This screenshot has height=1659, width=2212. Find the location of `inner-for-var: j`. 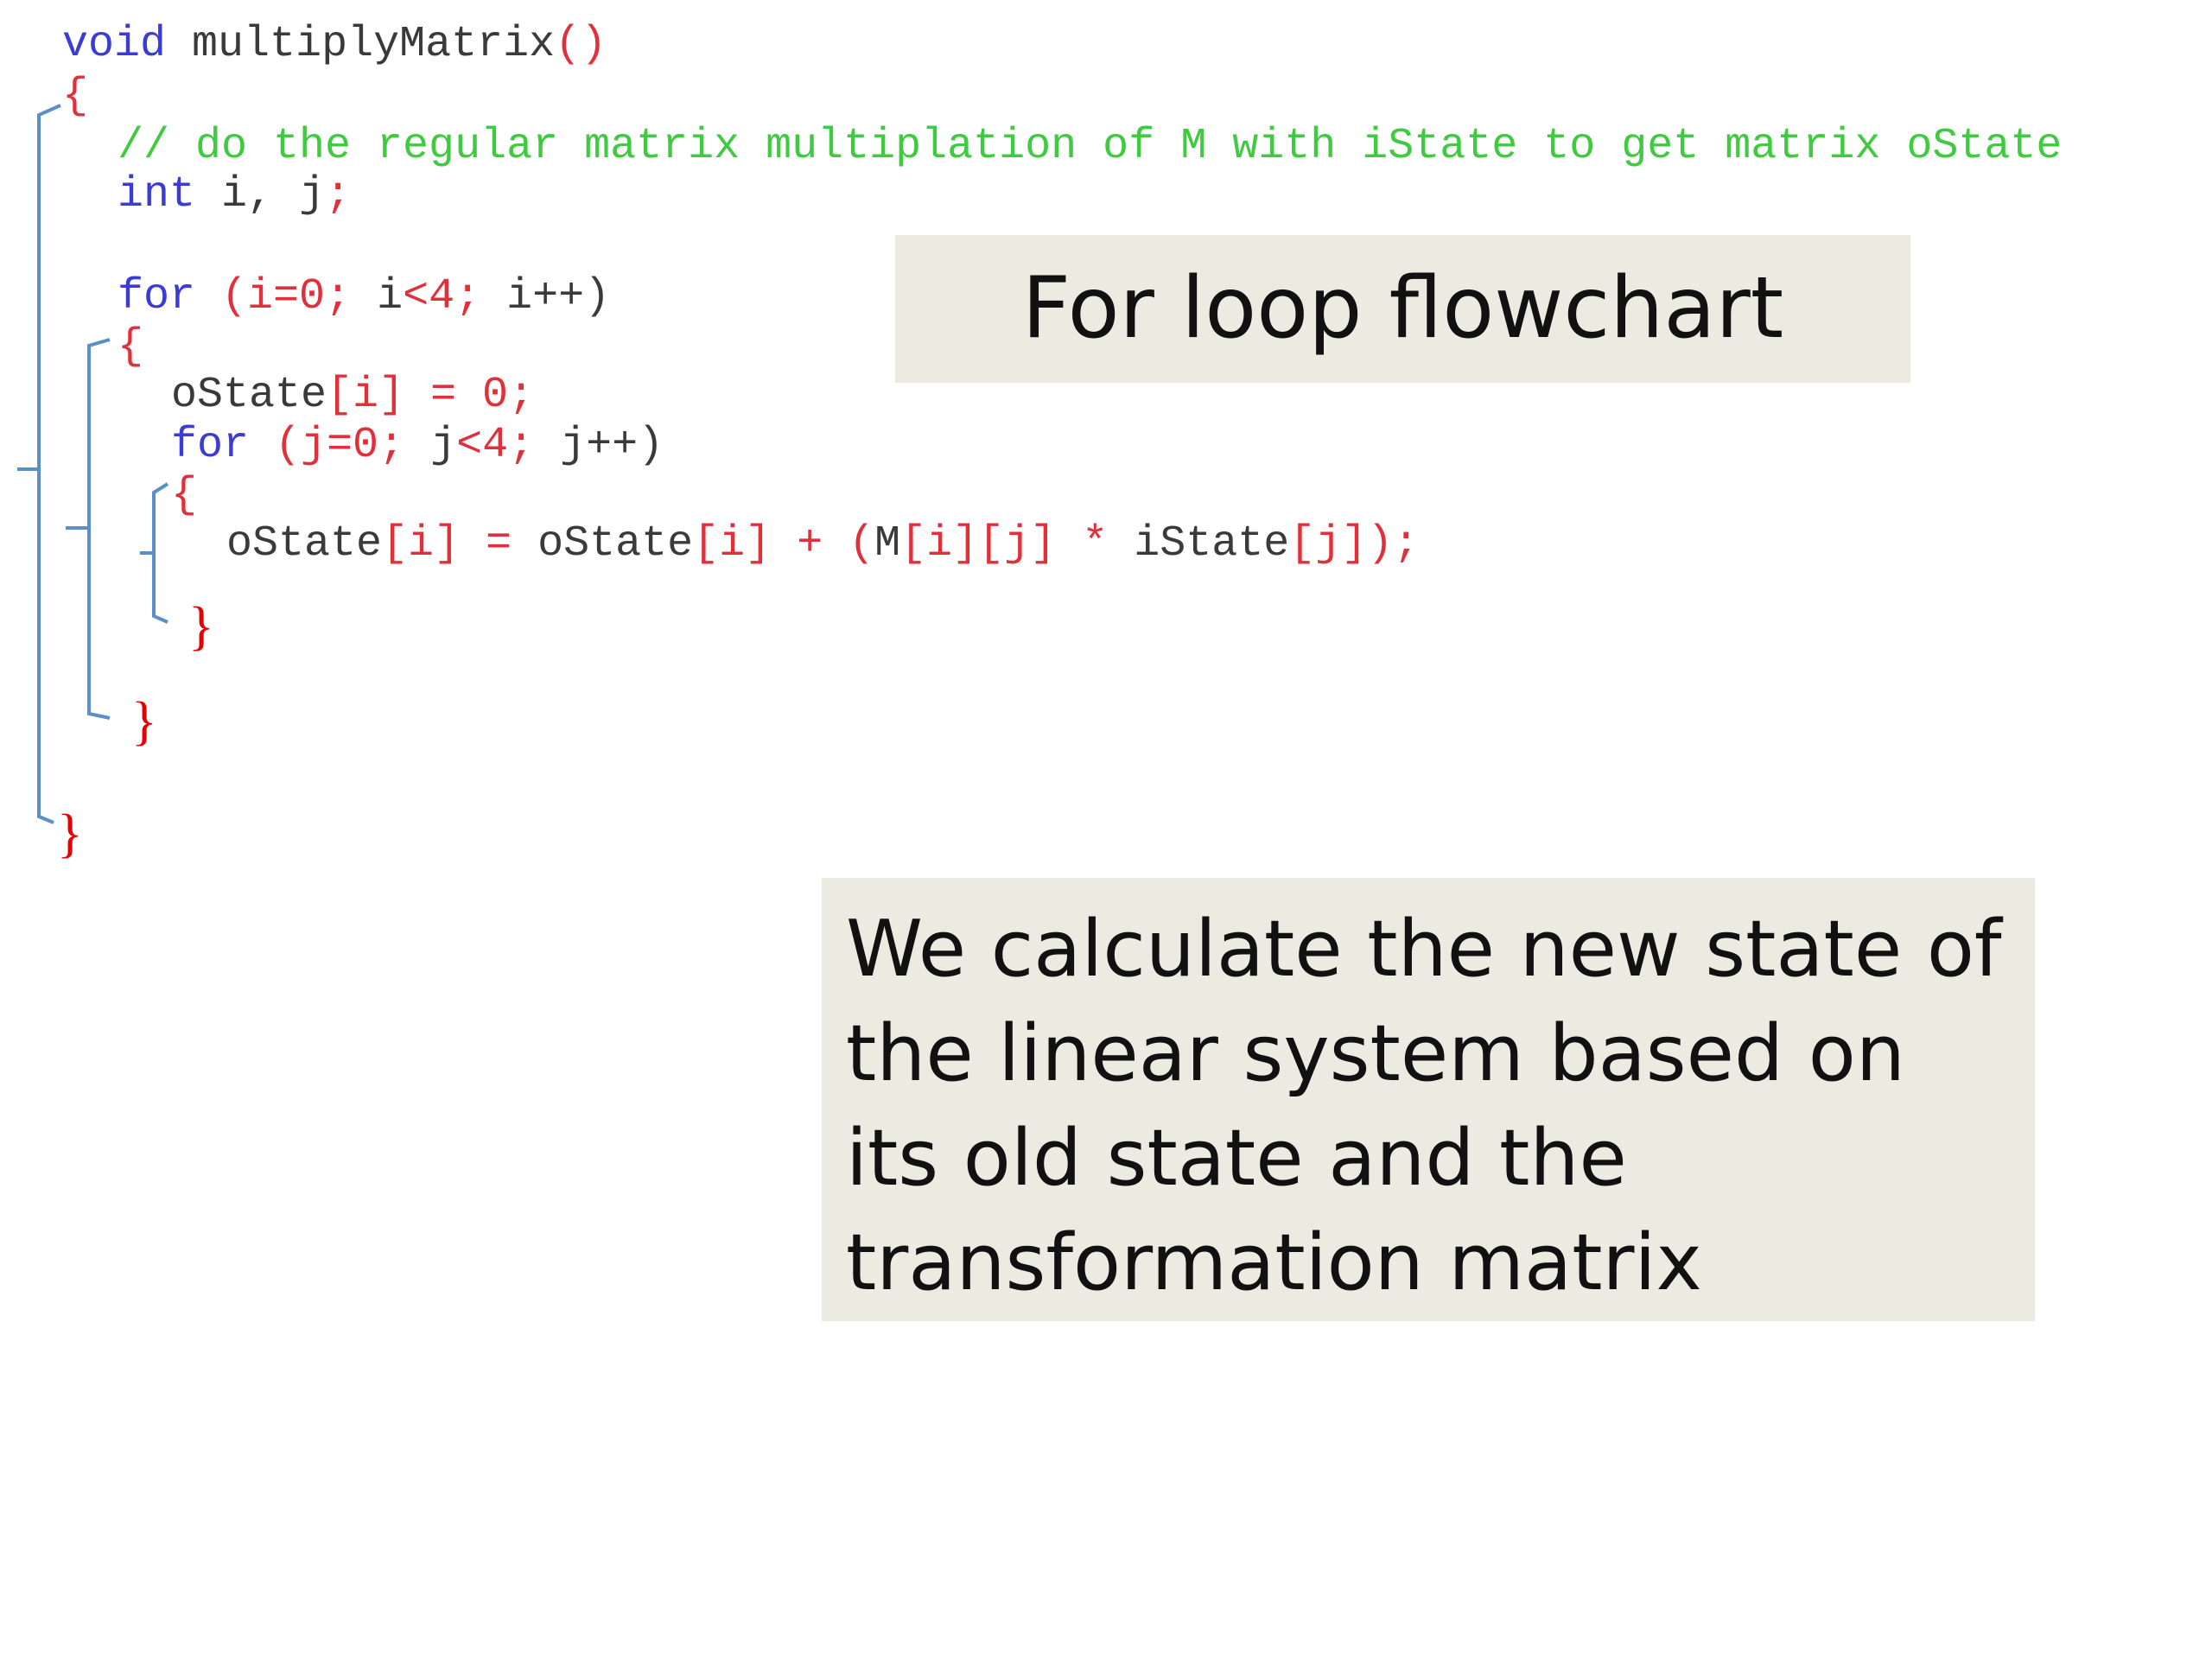

inner-for-var: j is located at coordinates (444, 446).